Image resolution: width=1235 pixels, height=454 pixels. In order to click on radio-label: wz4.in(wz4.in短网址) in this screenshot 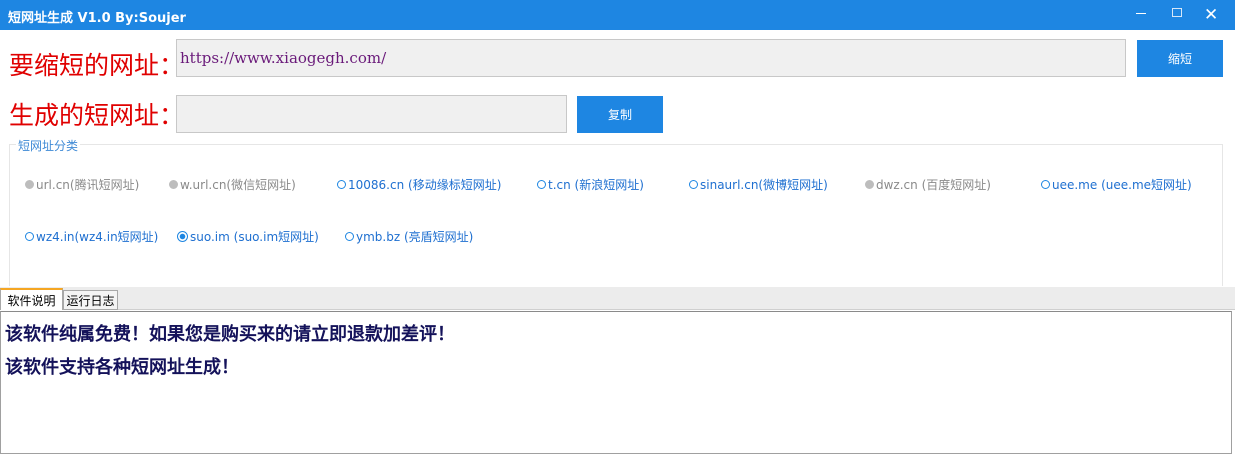, I will do `click(97, 237)`.